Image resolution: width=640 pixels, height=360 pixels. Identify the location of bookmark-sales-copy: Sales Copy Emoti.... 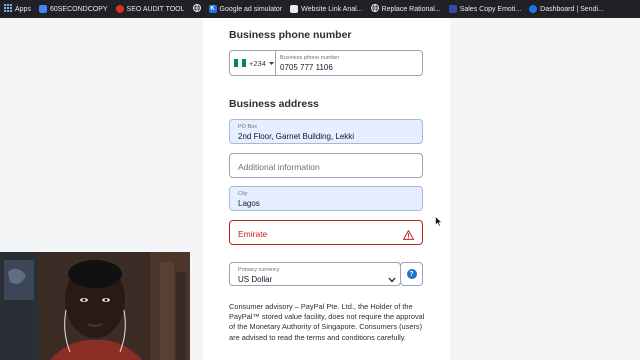
(485, 9).